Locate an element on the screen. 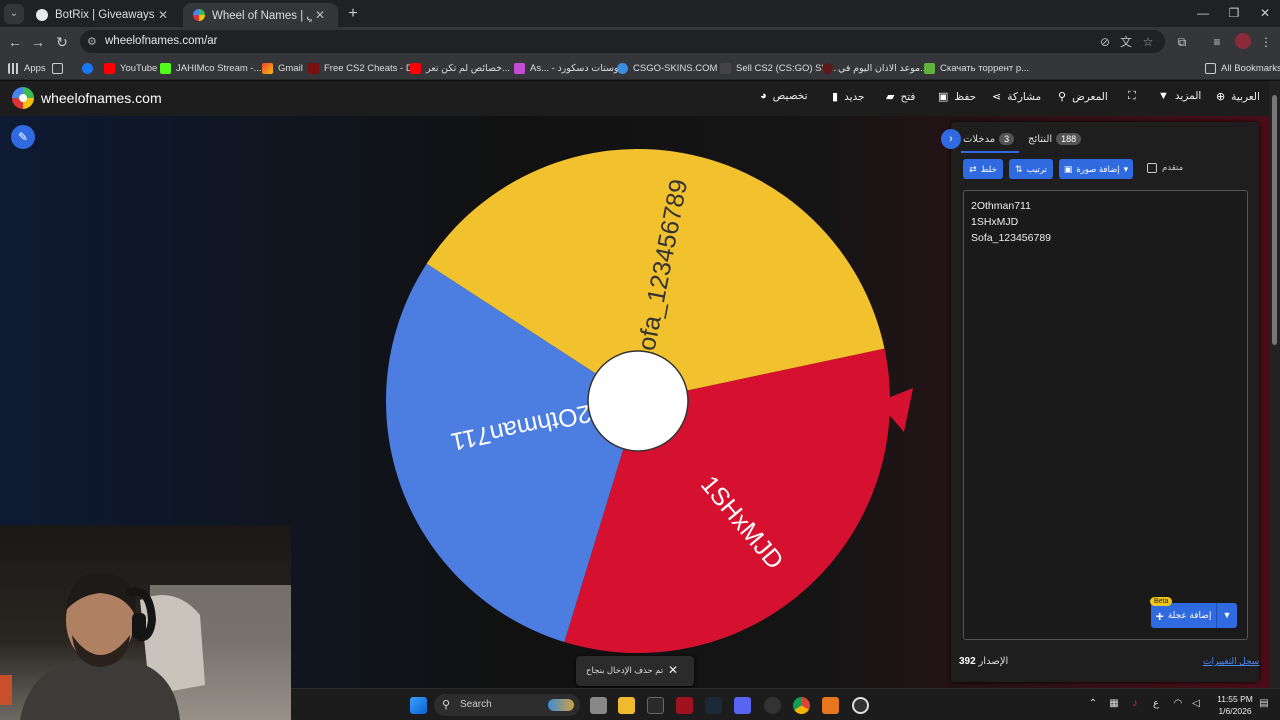 The width and height of the screenshot is (1280, 720). language-indicator: ع is located at coordinates (1156, 703).